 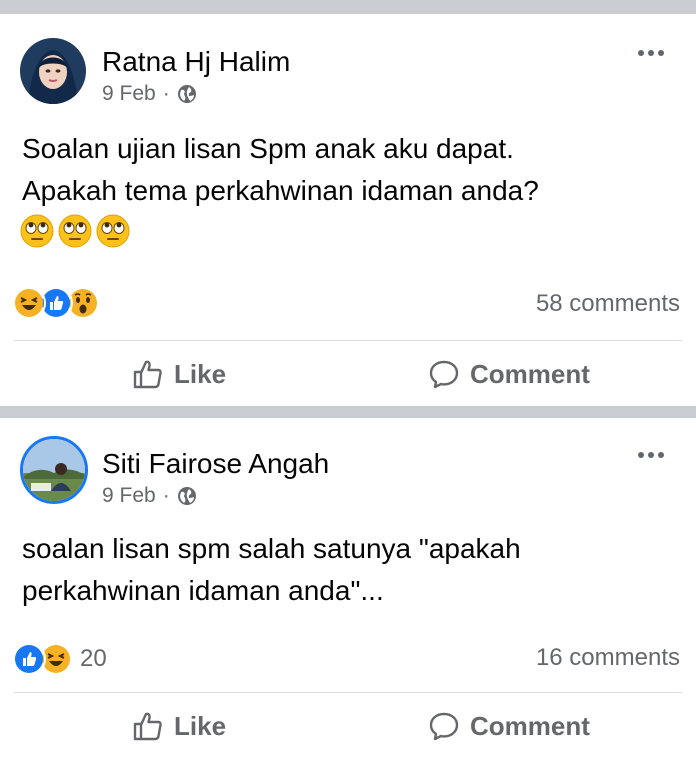 I want to click on avatar-portrait-icon, so click(x=53, y=71).